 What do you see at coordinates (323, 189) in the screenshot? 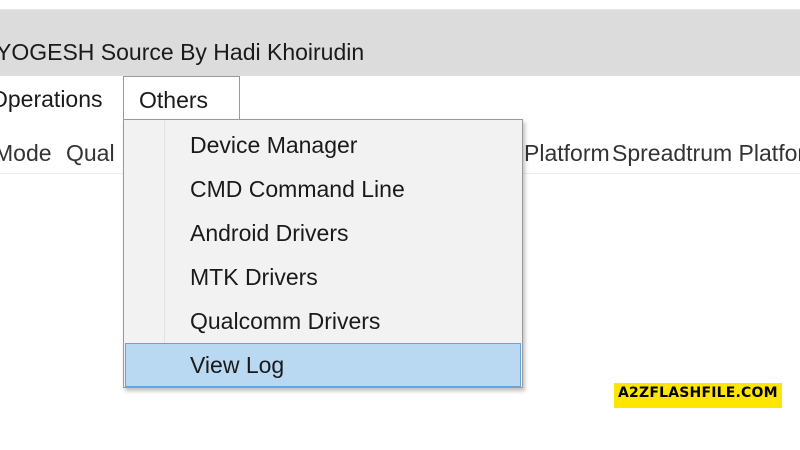
I see `menu-item-cmd-command-line: CMD Command Line` at bounding box center [323, 189].